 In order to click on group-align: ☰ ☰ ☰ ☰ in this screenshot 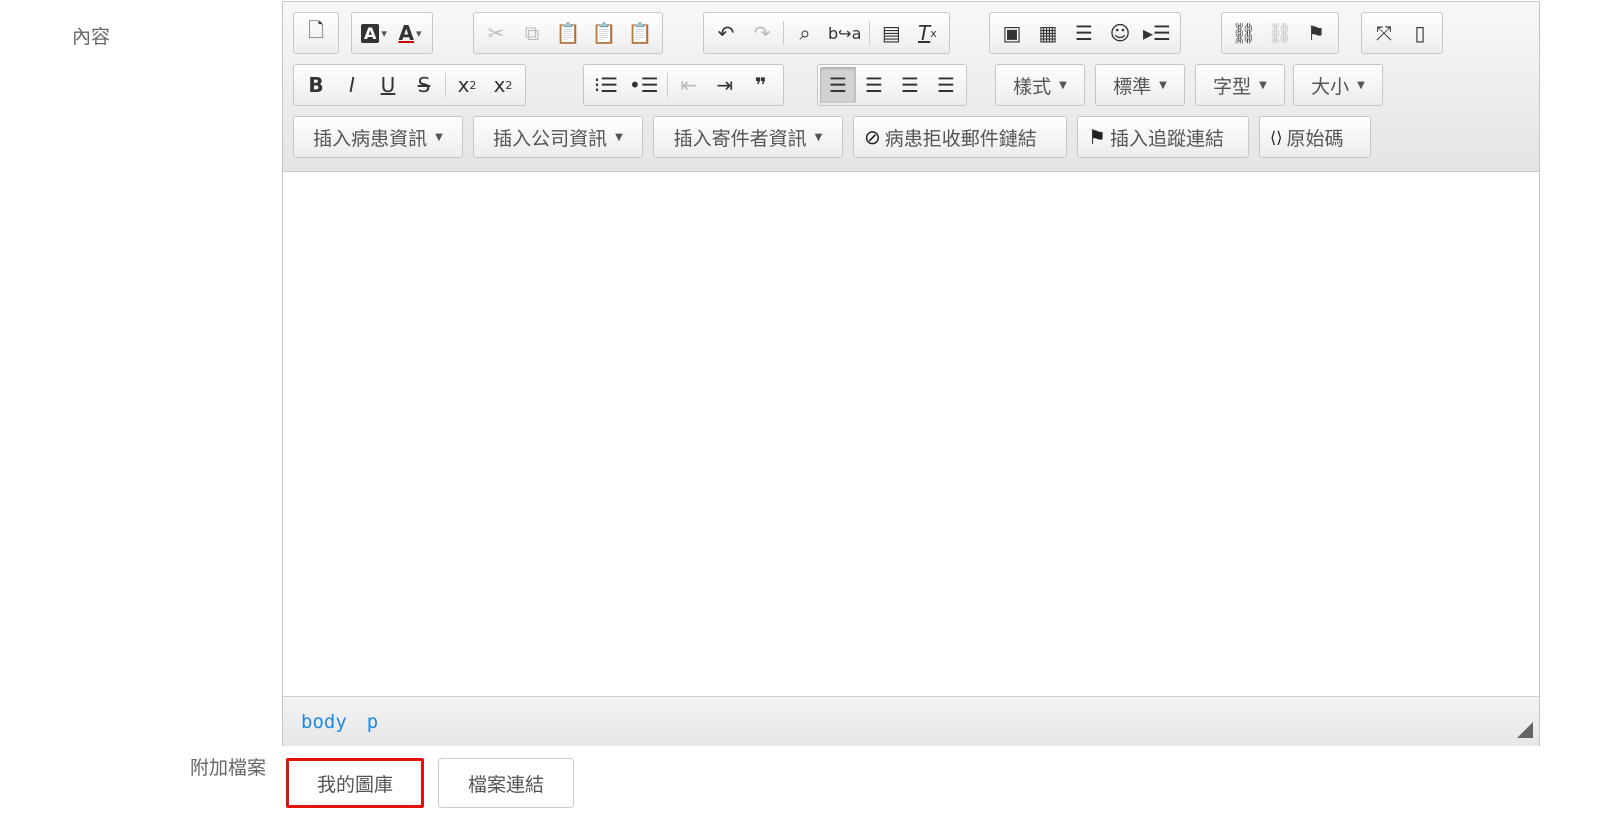, I will do `click(892, 85)`.